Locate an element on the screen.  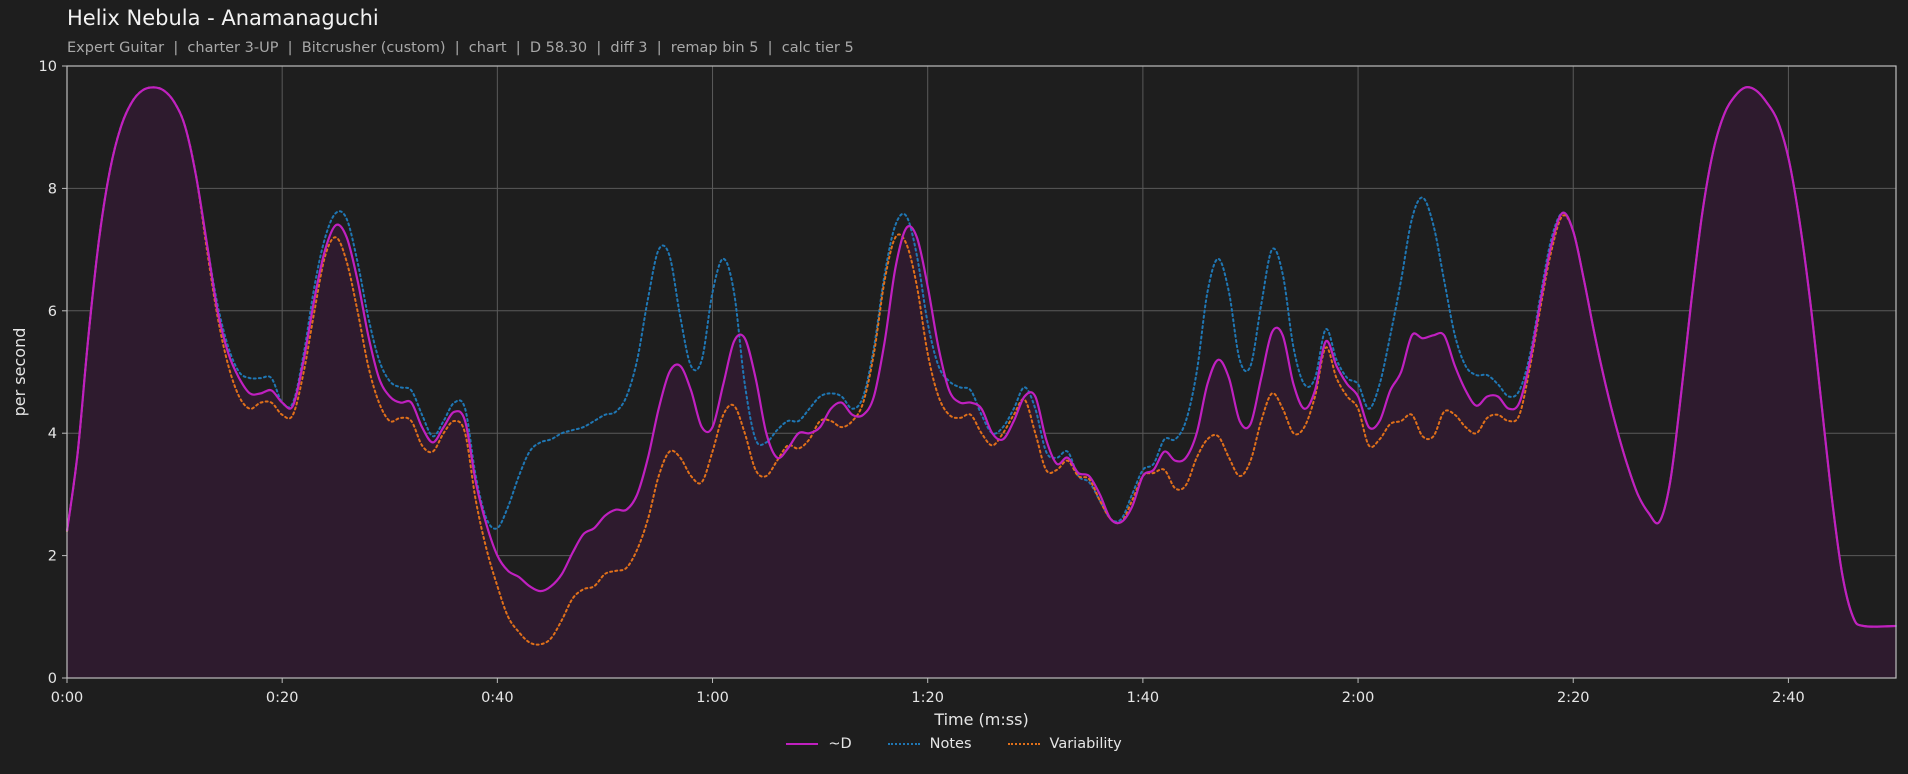
legend-item-notes: Notes is located at coordinates (929, 744).